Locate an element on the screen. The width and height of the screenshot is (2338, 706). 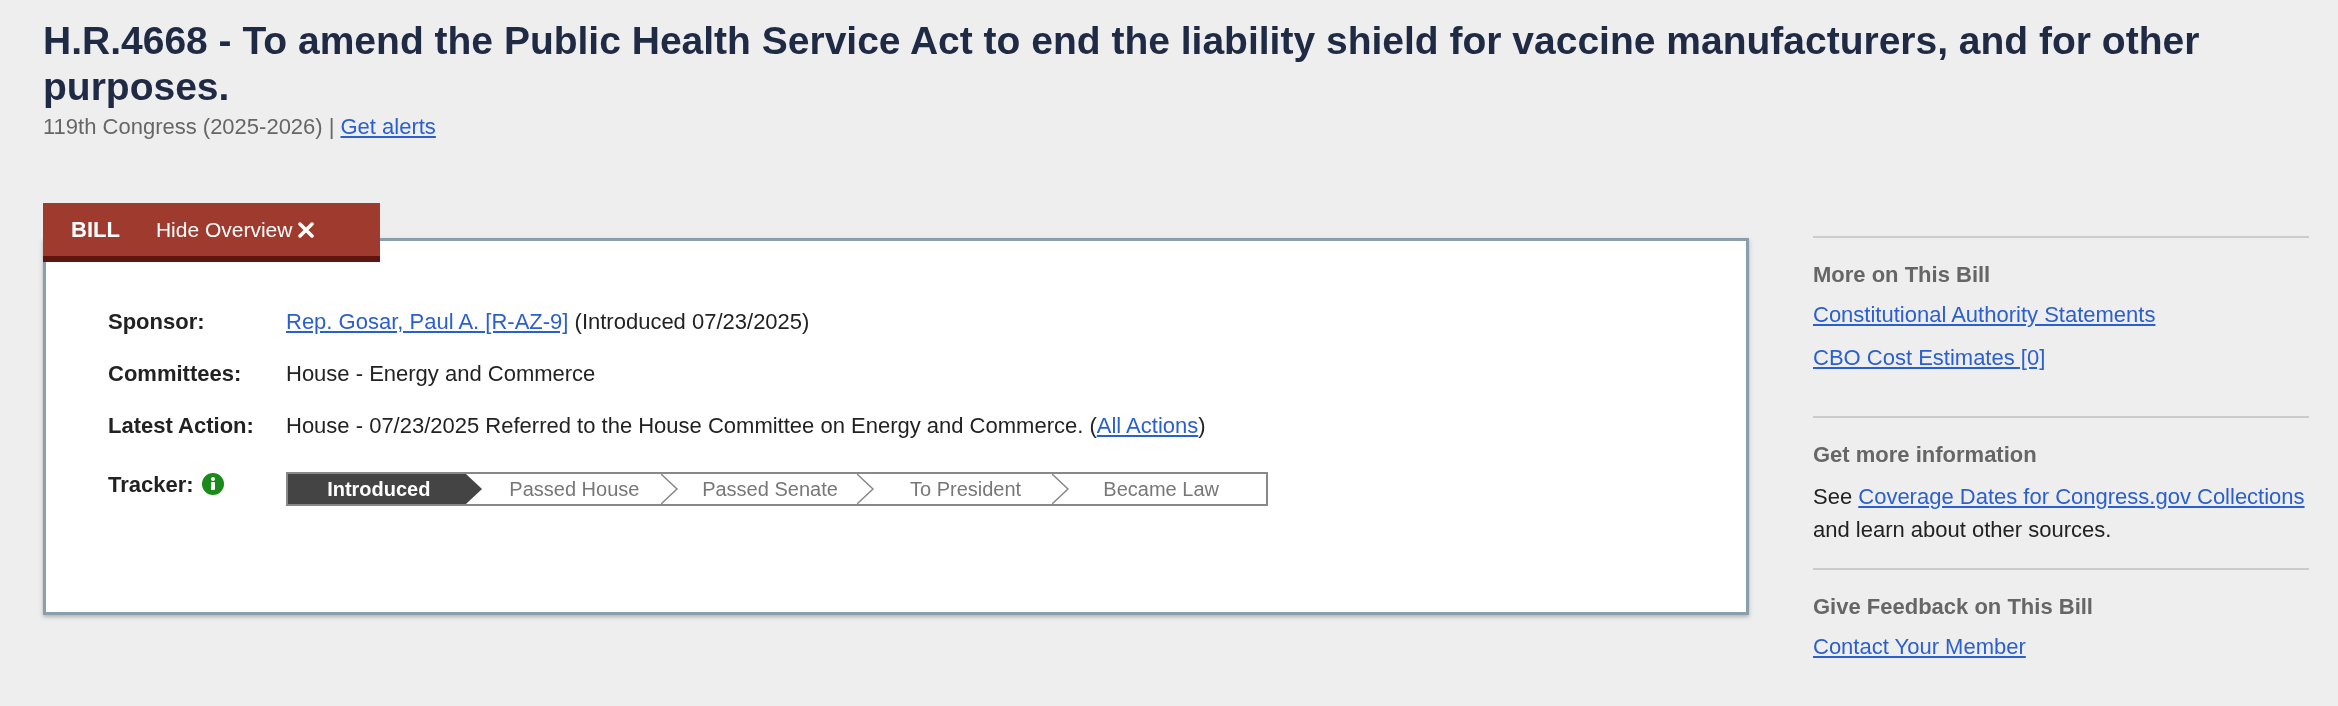
row-label: Sponsor: is located at coordinates (157, 322).